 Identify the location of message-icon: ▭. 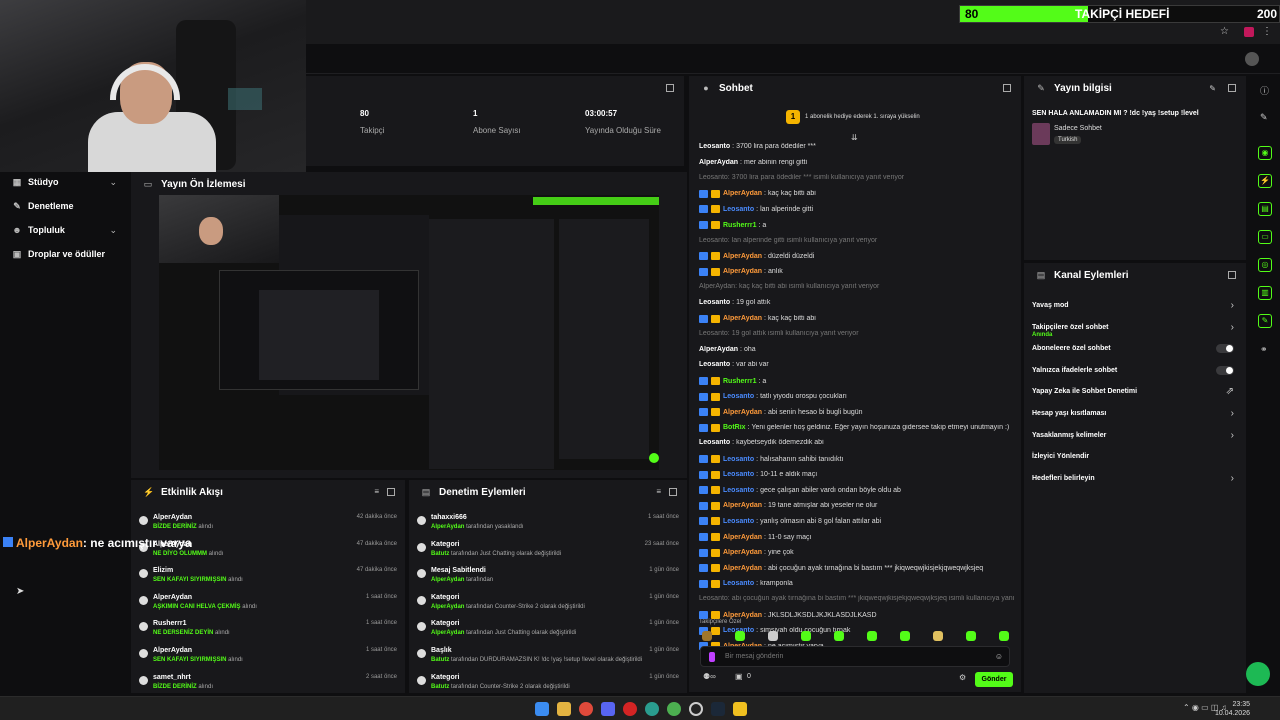
(1265, 237).